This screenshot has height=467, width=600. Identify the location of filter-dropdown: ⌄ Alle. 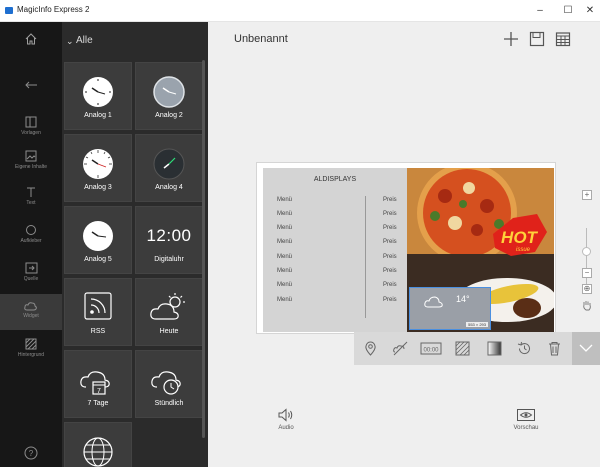
(135, 41).